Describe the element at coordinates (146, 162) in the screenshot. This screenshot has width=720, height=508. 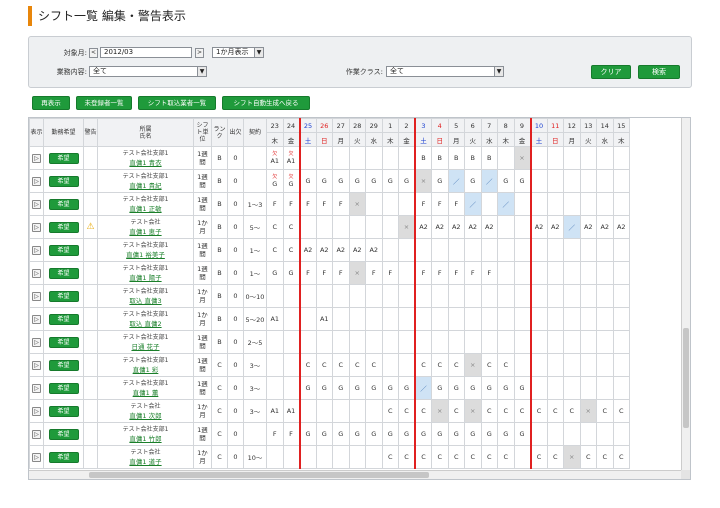
I see `employee-name-link: 直傭1 青衣` at that location.